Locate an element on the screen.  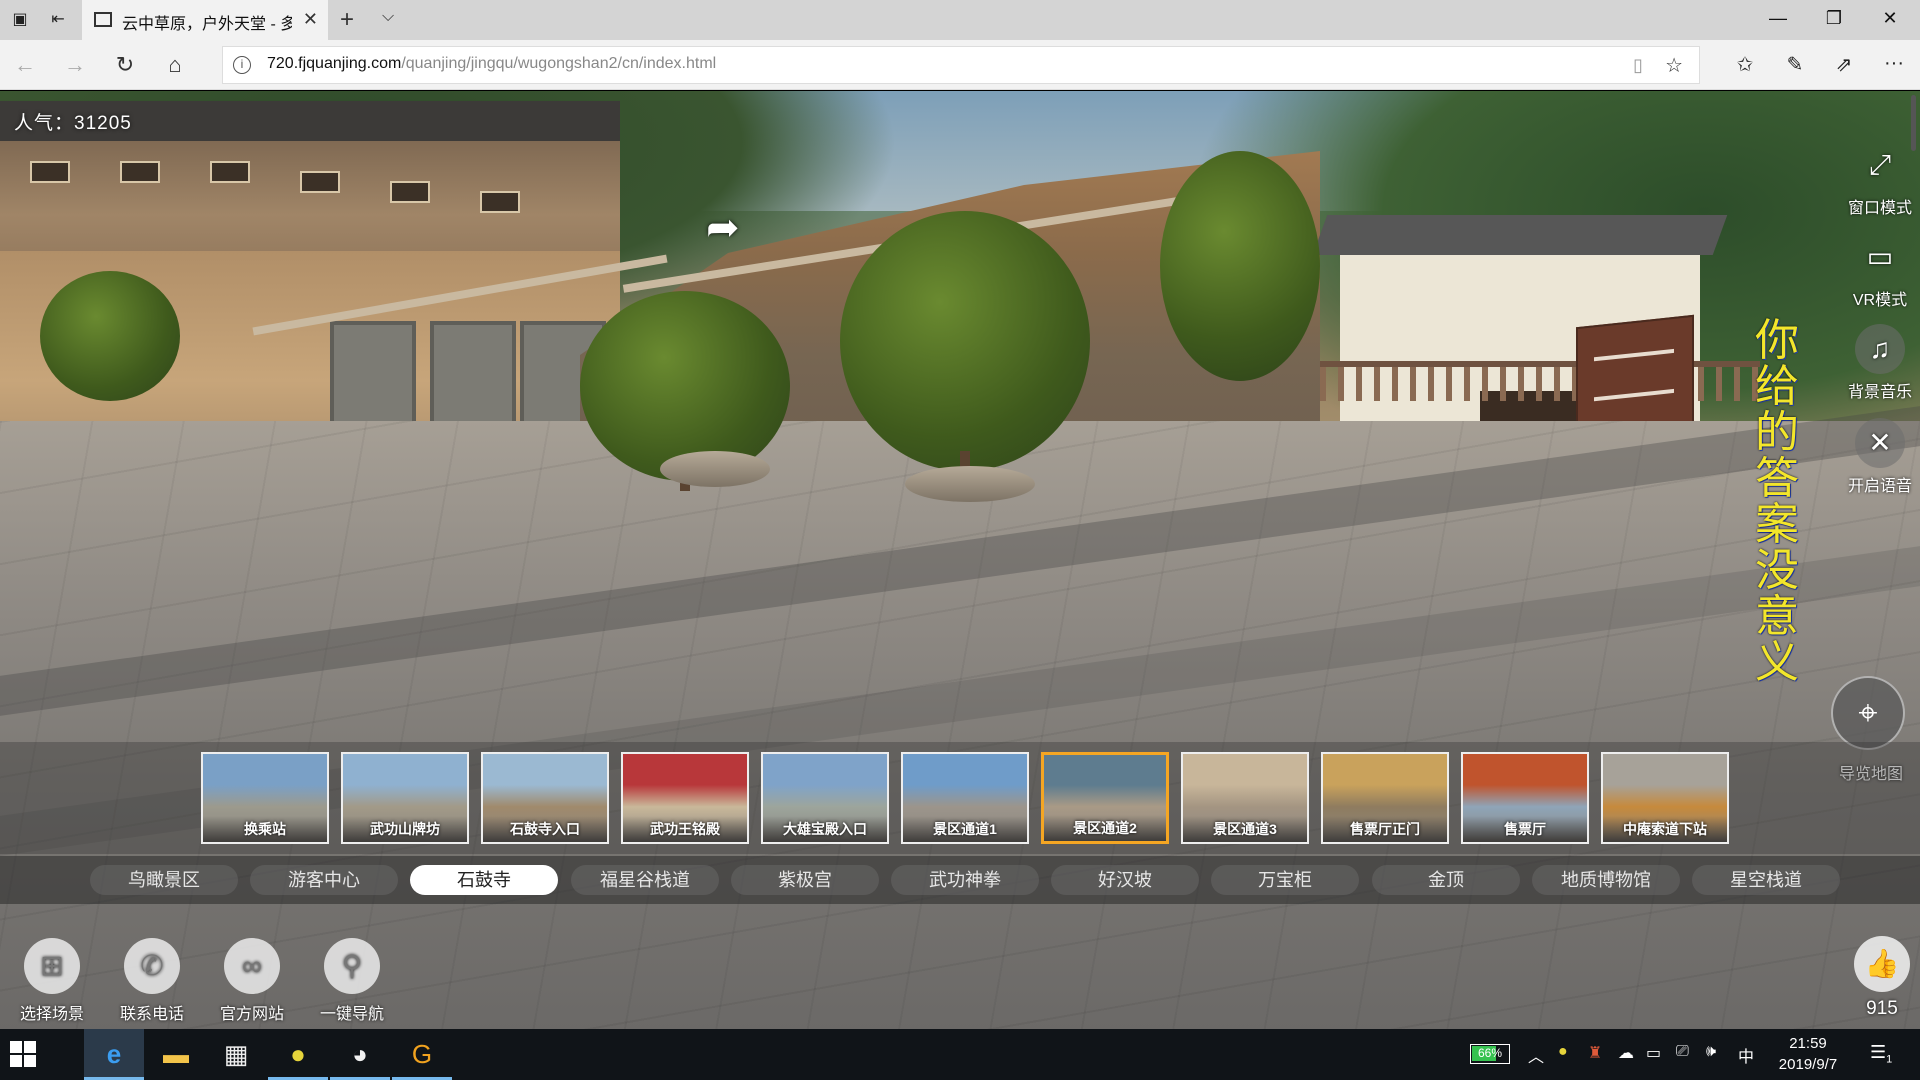
ime-indicator: 中 is located at coordinates (1746, 1055).